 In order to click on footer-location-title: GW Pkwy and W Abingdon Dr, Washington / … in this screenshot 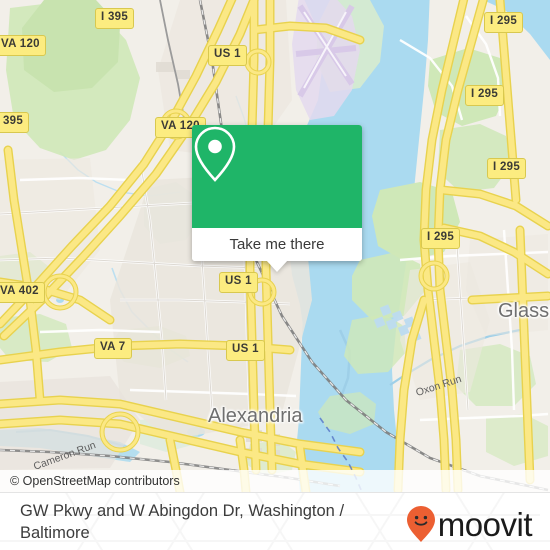, I will do `click(182, 521)`.